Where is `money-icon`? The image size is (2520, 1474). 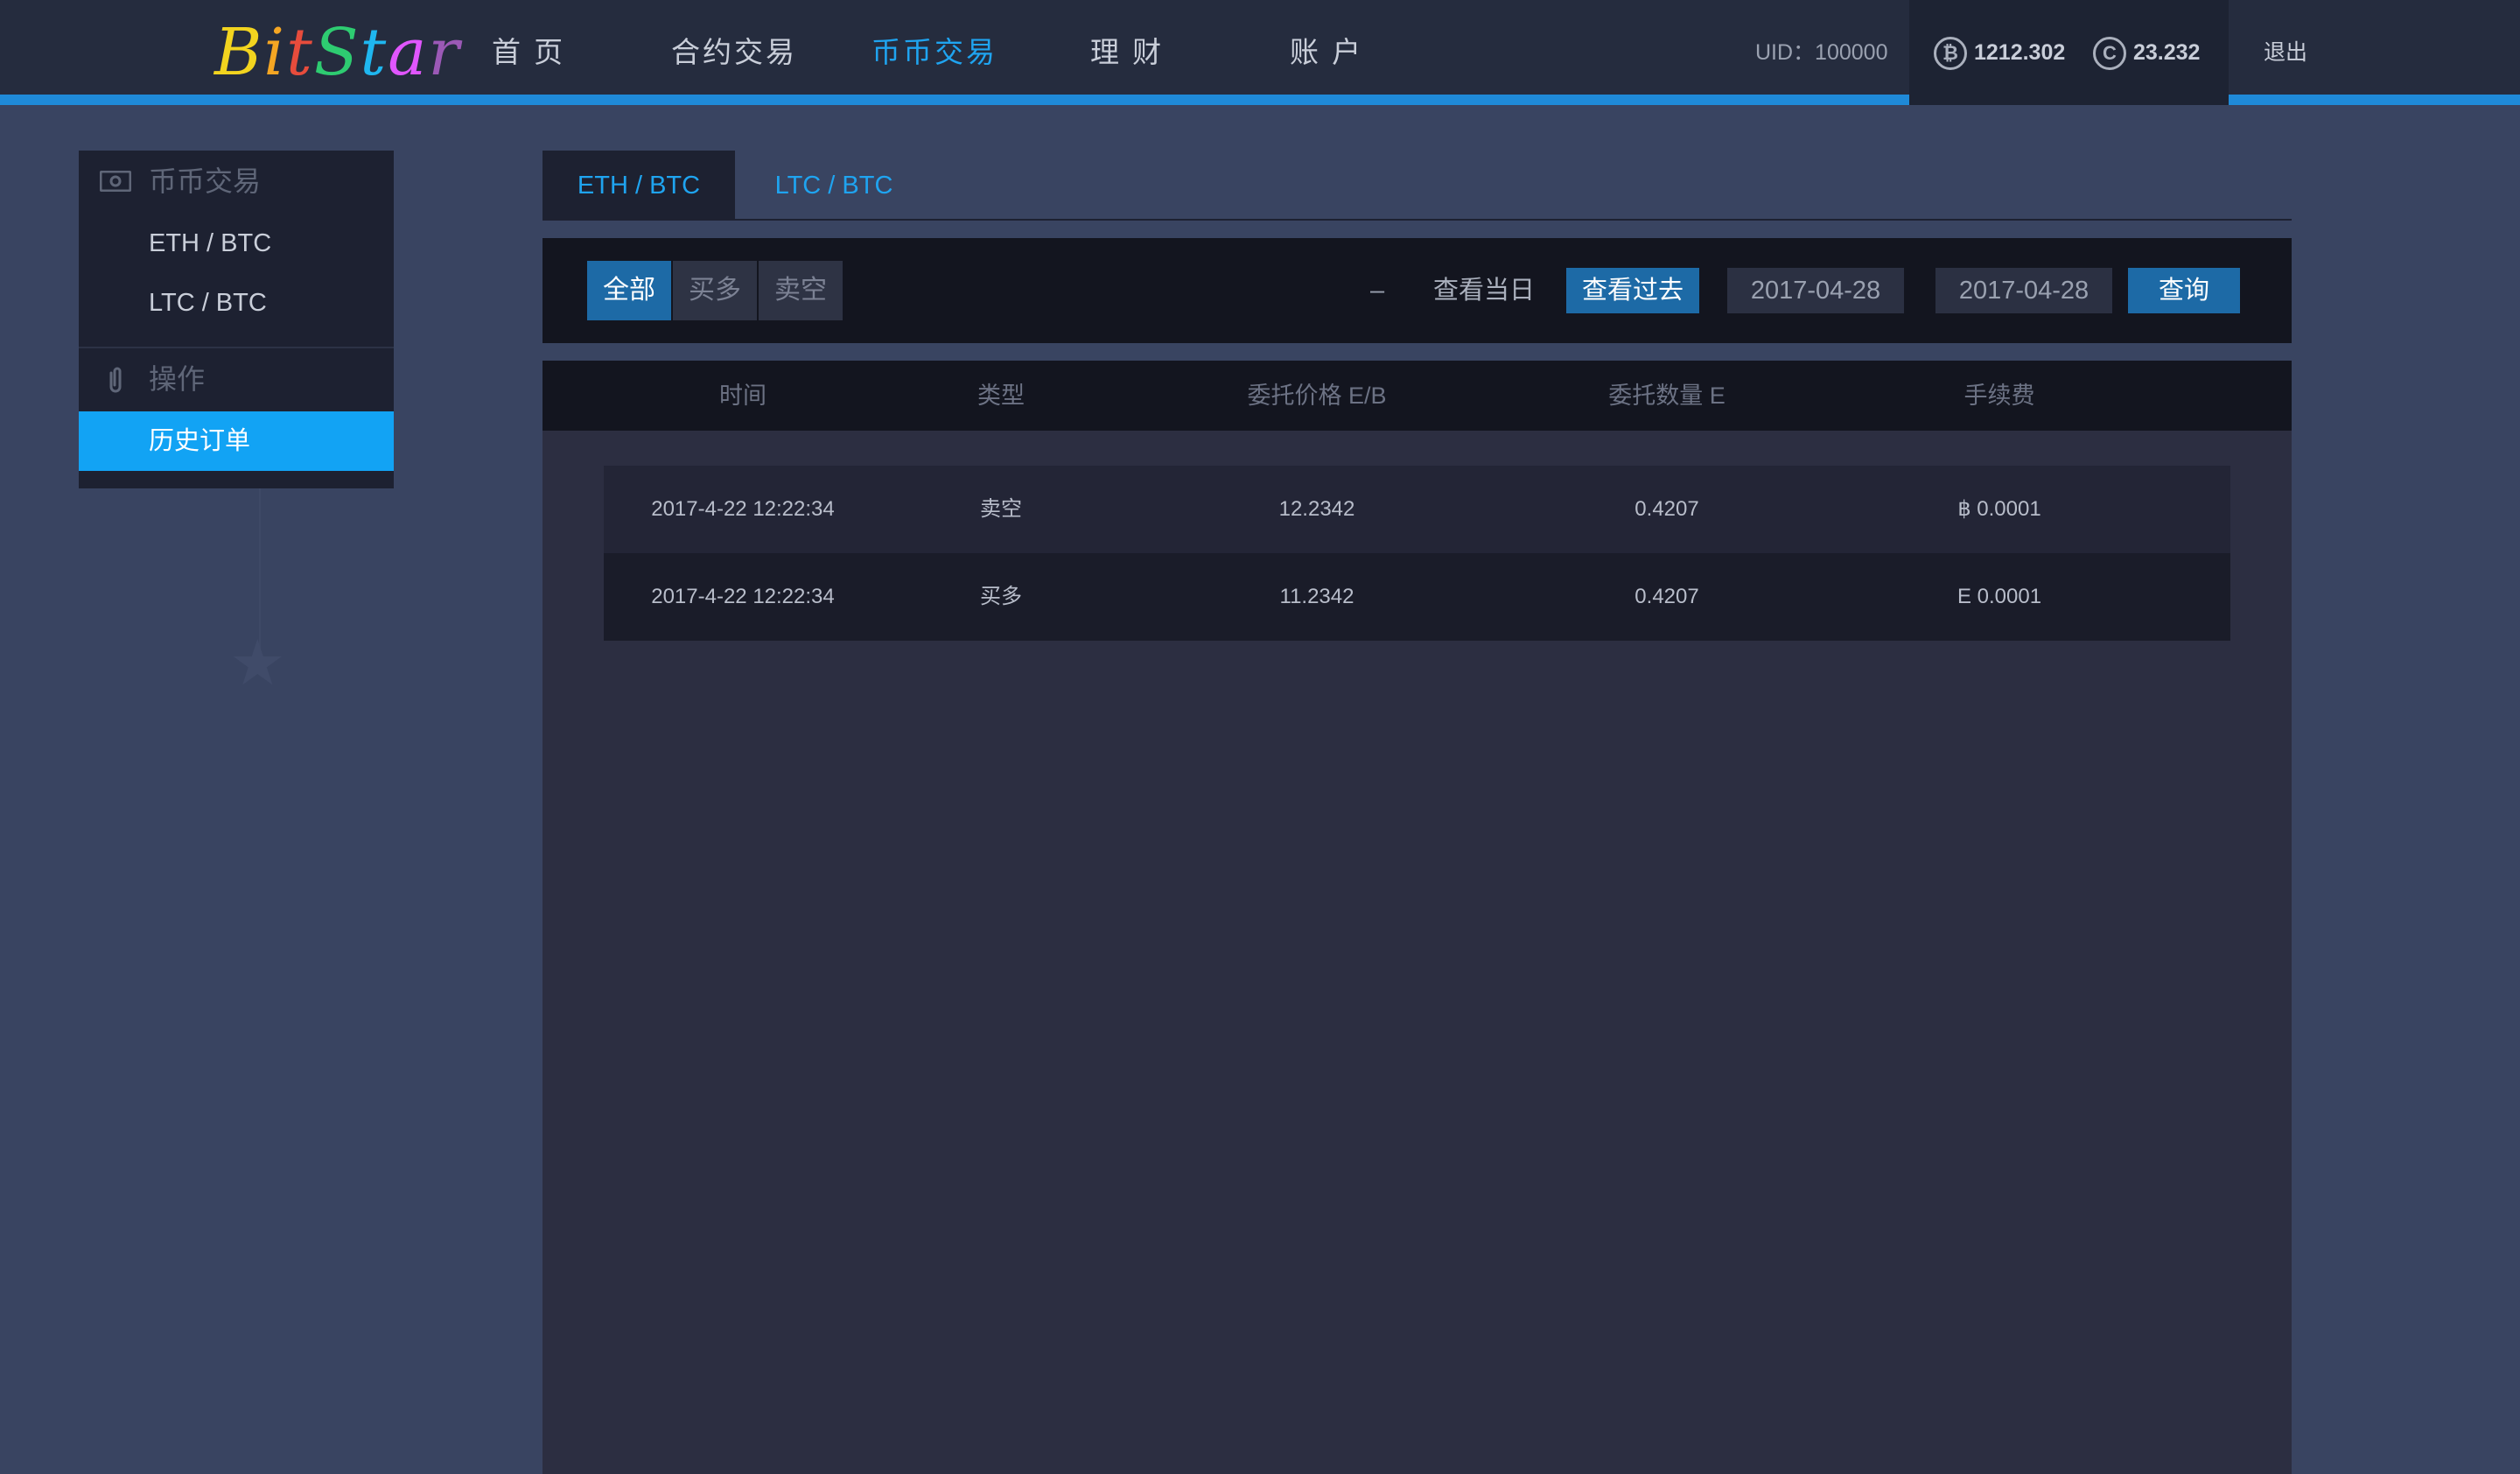
money-icon is located at coordinates (115, 181).